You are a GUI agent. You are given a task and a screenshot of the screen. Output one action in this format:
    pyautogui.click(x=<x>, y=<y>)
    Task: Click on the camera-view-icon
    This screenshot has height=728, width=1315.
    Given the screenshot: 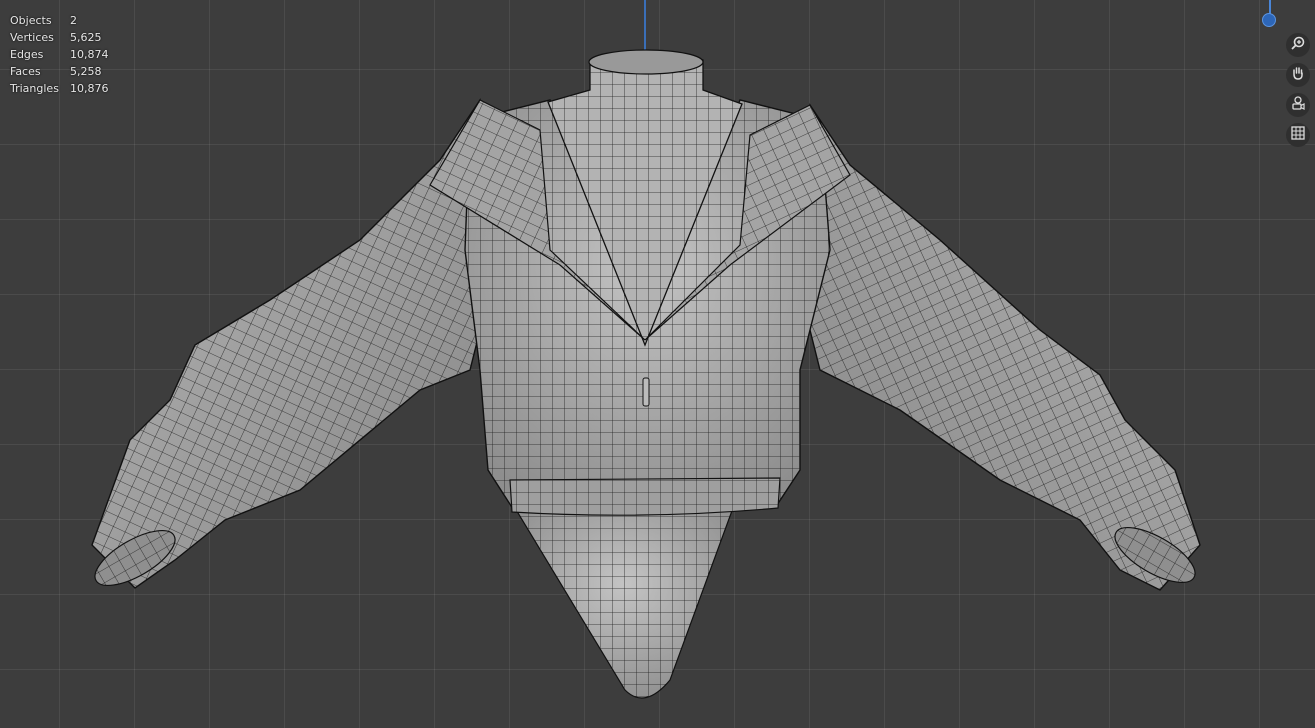 What is the action you would take?
    pyautogui.click(x=1298, y=105)
    